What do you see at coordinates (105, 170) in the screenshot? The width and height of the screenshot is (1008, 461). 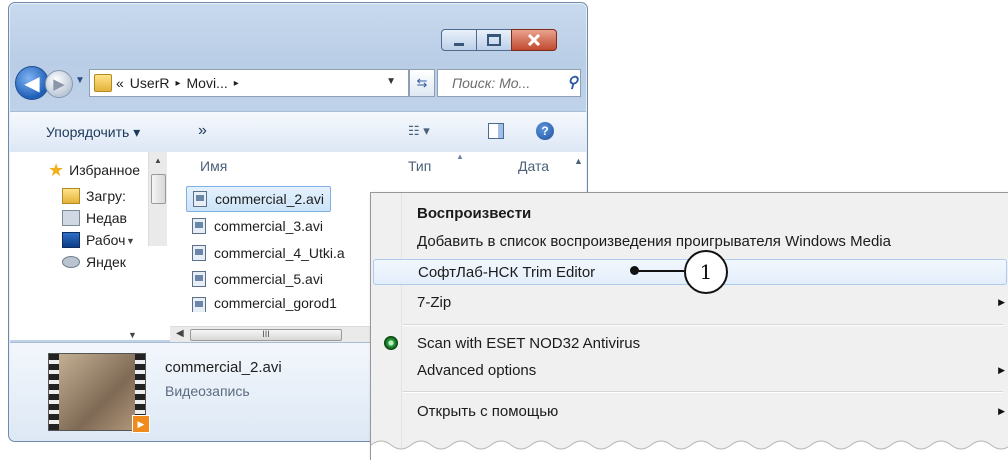 I see `sidebar-item-label: Избранное` at bounding box center [105, 170].